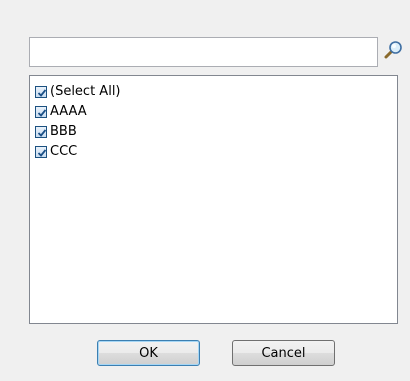 The height and width of the screenshot is (381, 410). What do you see at coordinates (85, 91) in the screenshot?
I see `list-item-label: (Select All)` at bounding box center [85, 91].